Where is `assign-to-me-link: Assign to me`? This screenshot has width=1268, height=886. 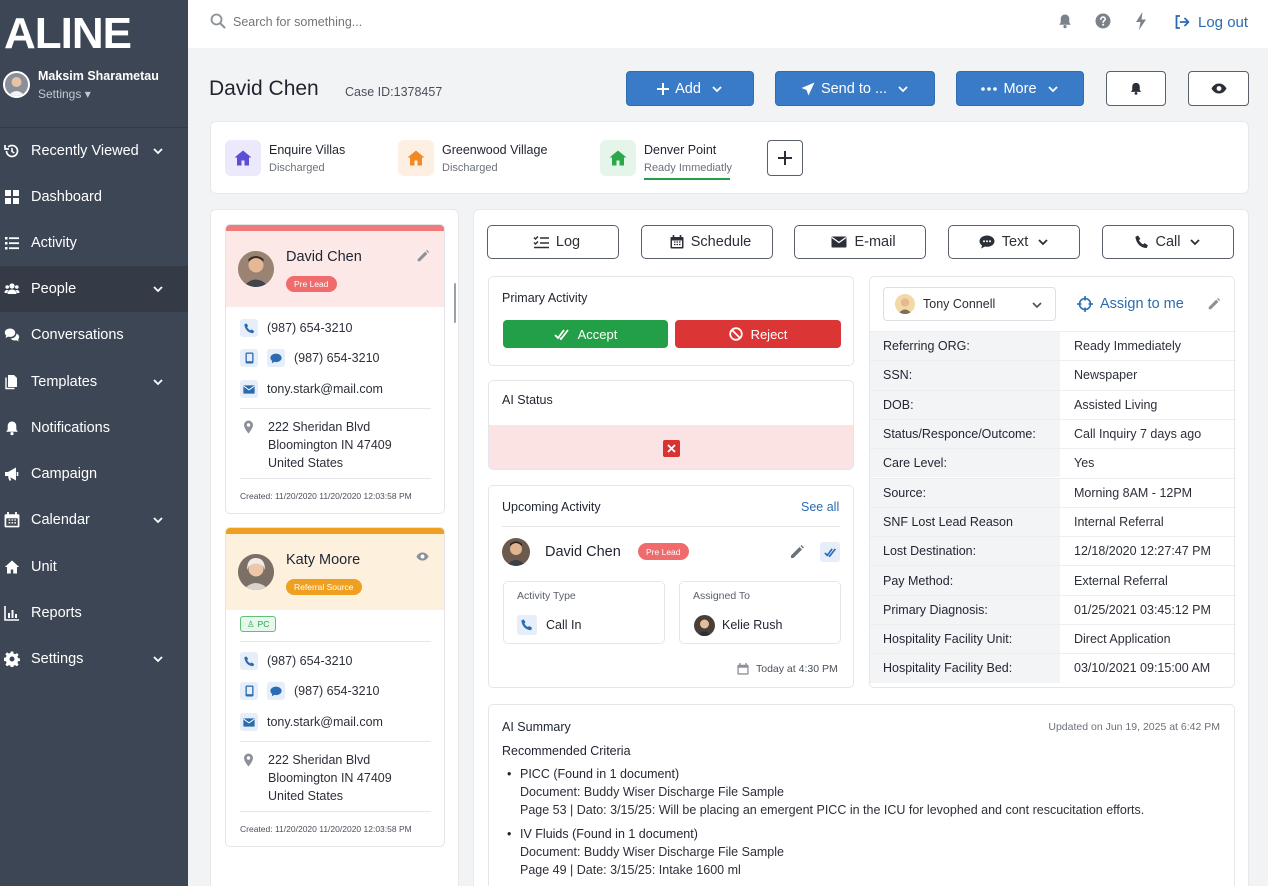 assign-to-me-link: Assign to me is located at coordinates (1142, 304).